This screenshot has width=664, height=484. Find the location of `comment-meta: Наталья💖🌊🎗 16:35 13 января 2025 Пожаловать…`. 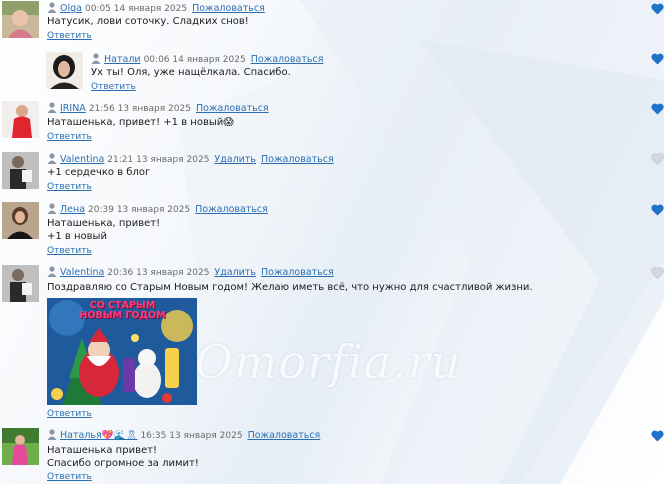

comment-meta: Наталья💖🌊🎗 16:35 13 января 2025 Пожаловать… is located at coordinates (183, 435).